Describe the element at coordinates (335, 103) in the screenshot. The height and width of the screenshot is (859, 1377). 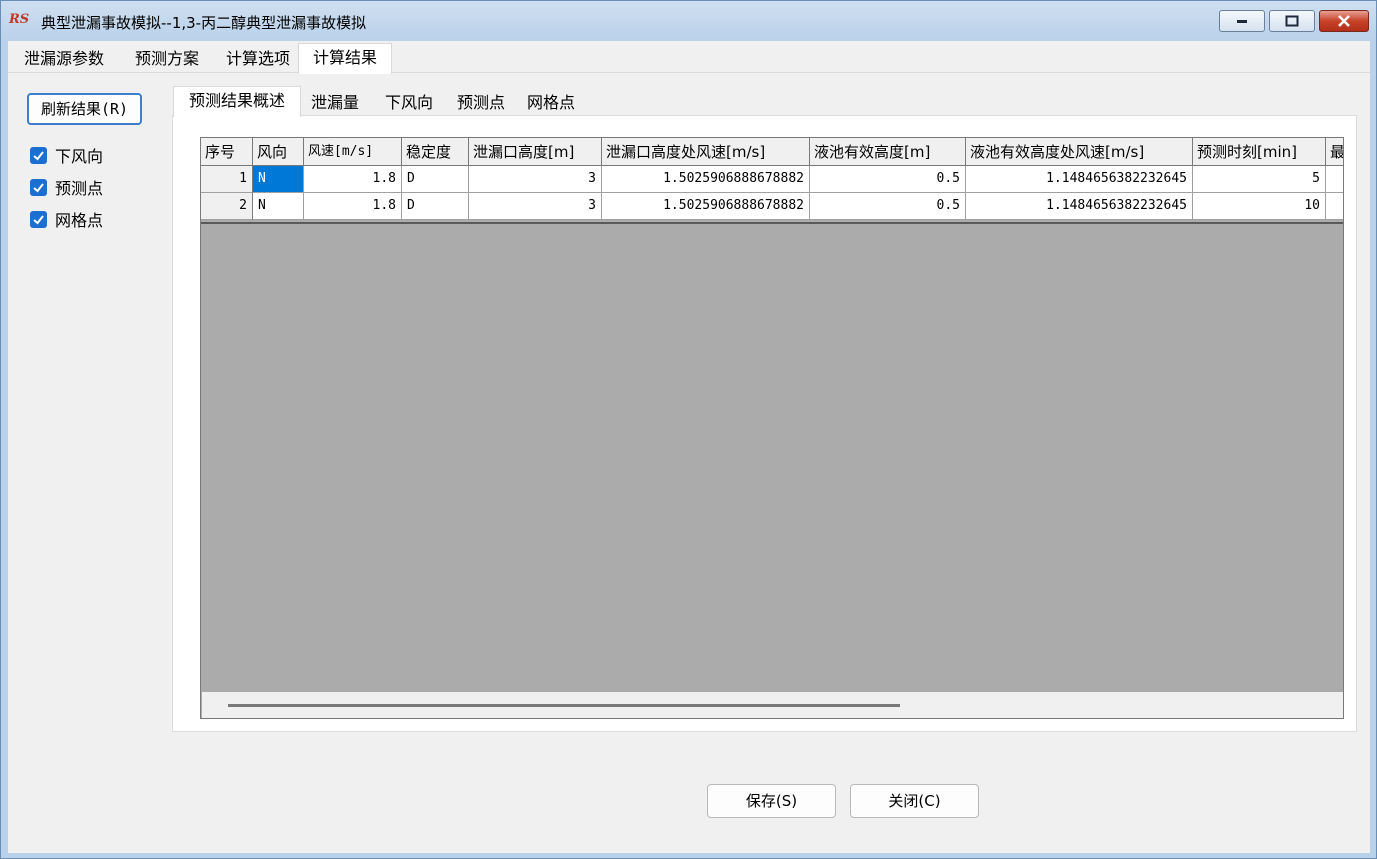
I see `tab-leak-amount: 泄漏量` at that location.